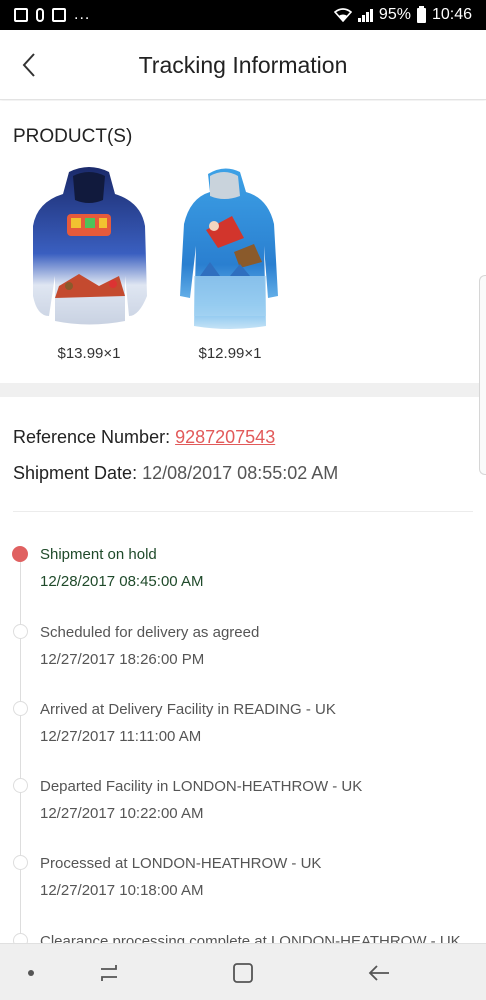 Image resolution: width=486 pixels, height=1000 pixels. Describe the element at coordinates (243, 390) in the screenshot. I see `section-divider` at that location.